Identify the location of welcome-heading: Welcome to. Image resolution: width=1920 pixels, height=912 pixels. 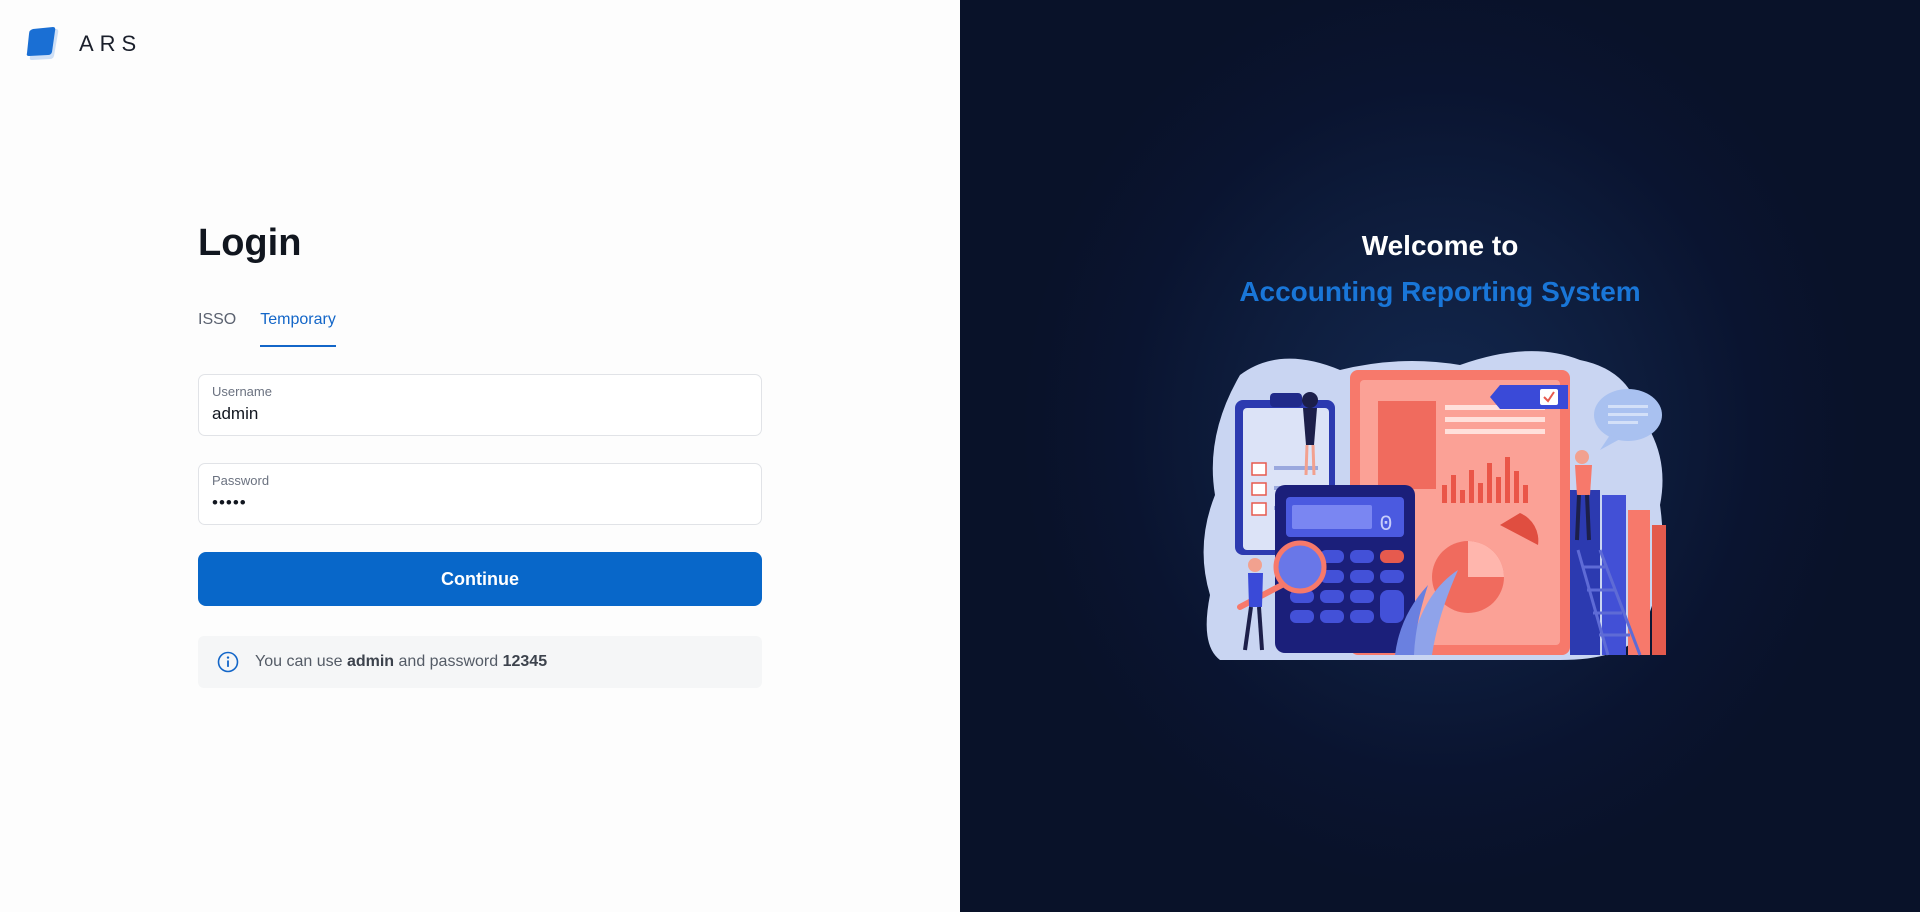
(1440, 245).